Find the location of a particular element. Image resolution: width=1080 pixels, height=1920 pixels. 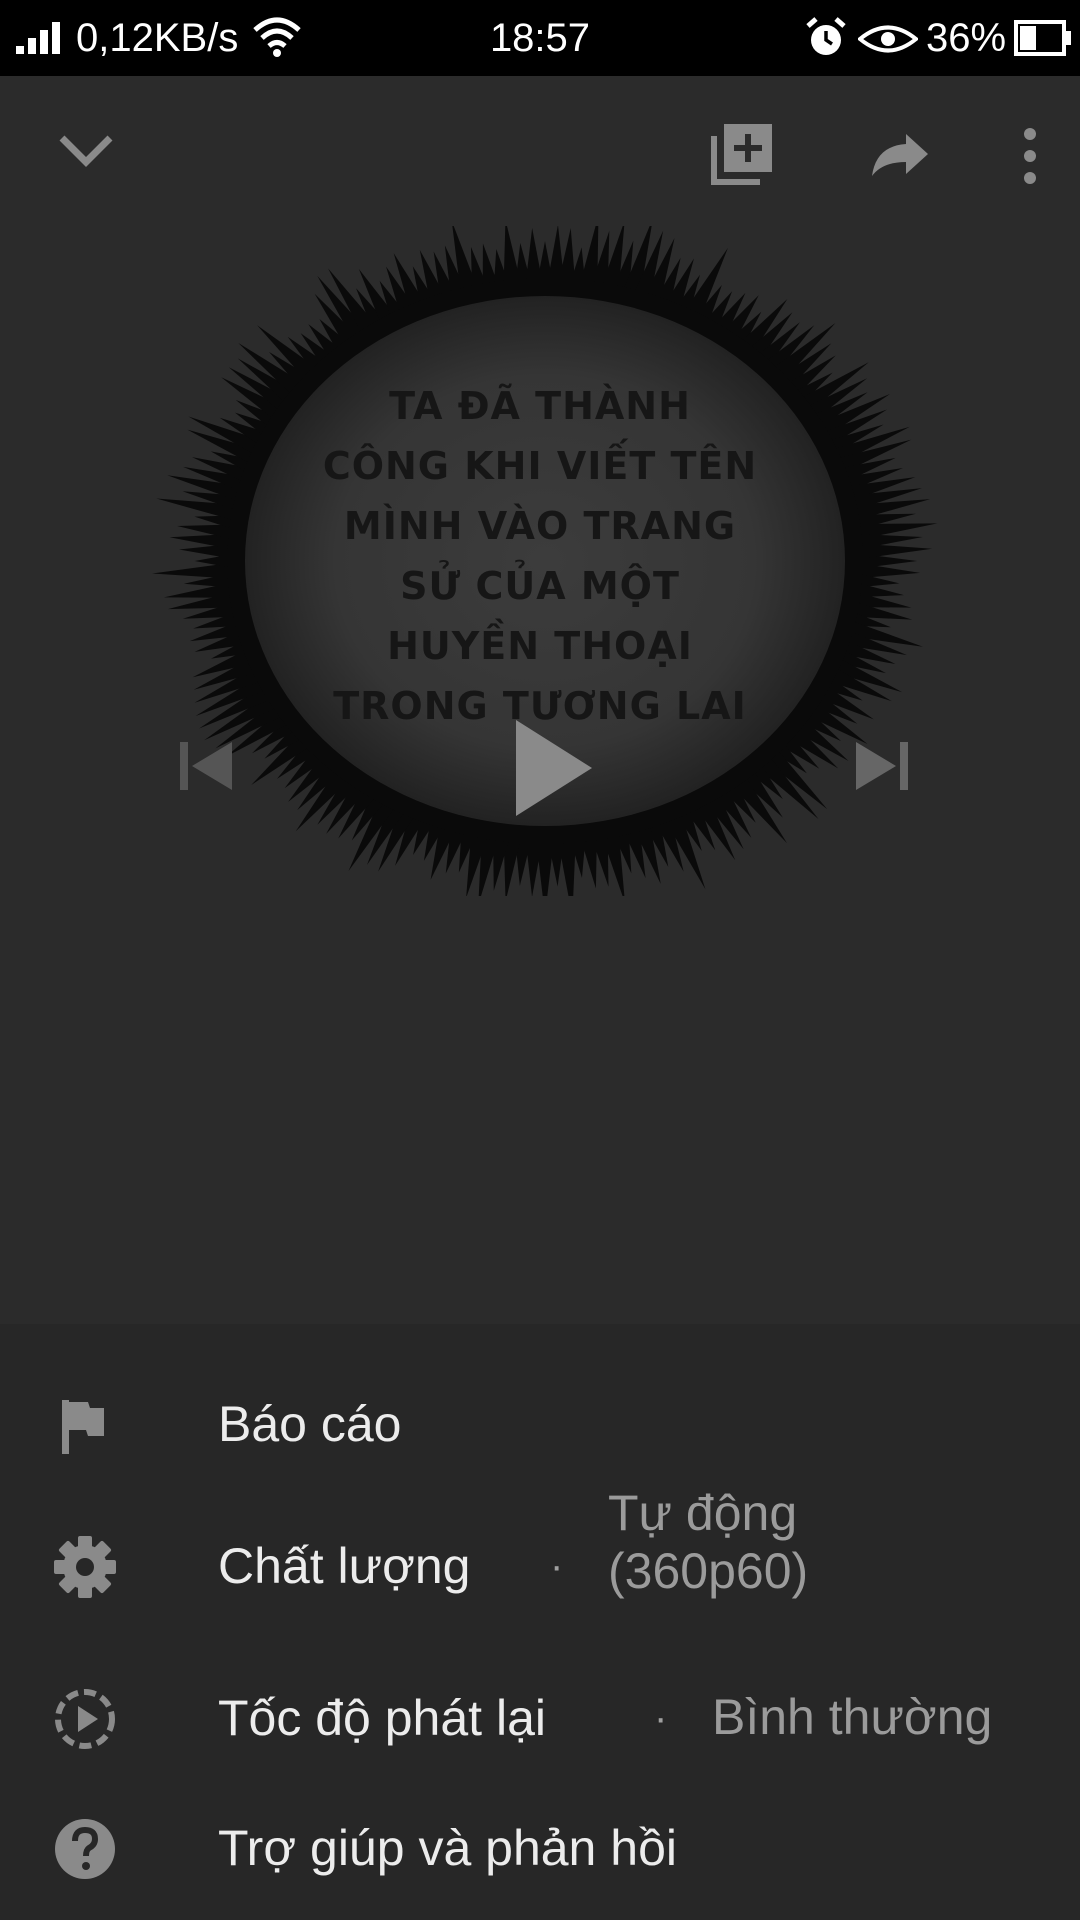

quality-value-line2: (360p60) is located at coordinates (708, 1571).